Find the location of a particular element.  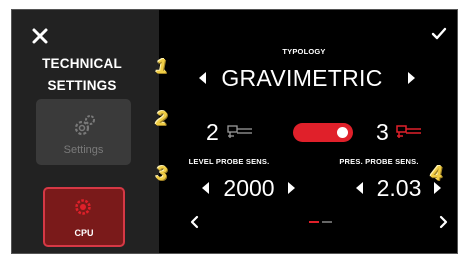

gears-icon is located at coordinates (84, 125).